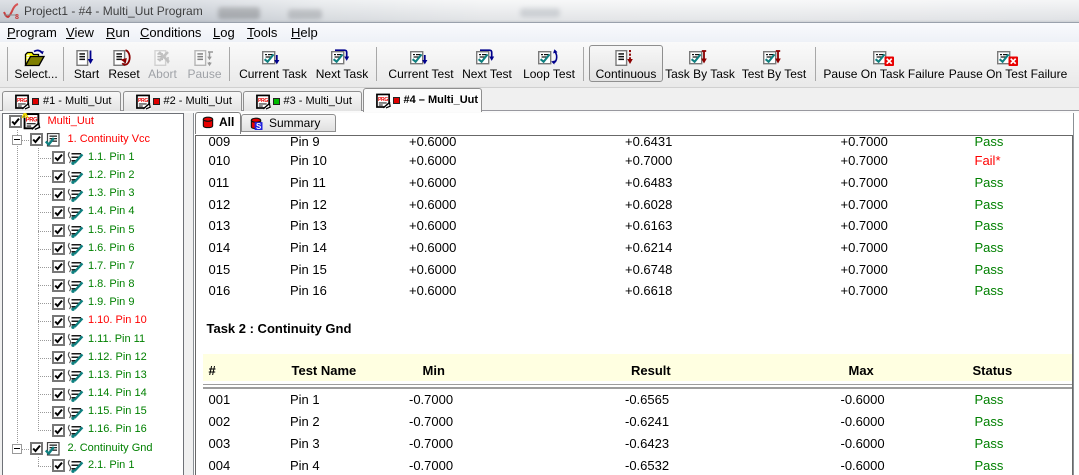 This screenshot has height=475, width=1079. Describe the element at coordinates (17, 17) in the screenshot. I see `svg-text: 8` at that location.